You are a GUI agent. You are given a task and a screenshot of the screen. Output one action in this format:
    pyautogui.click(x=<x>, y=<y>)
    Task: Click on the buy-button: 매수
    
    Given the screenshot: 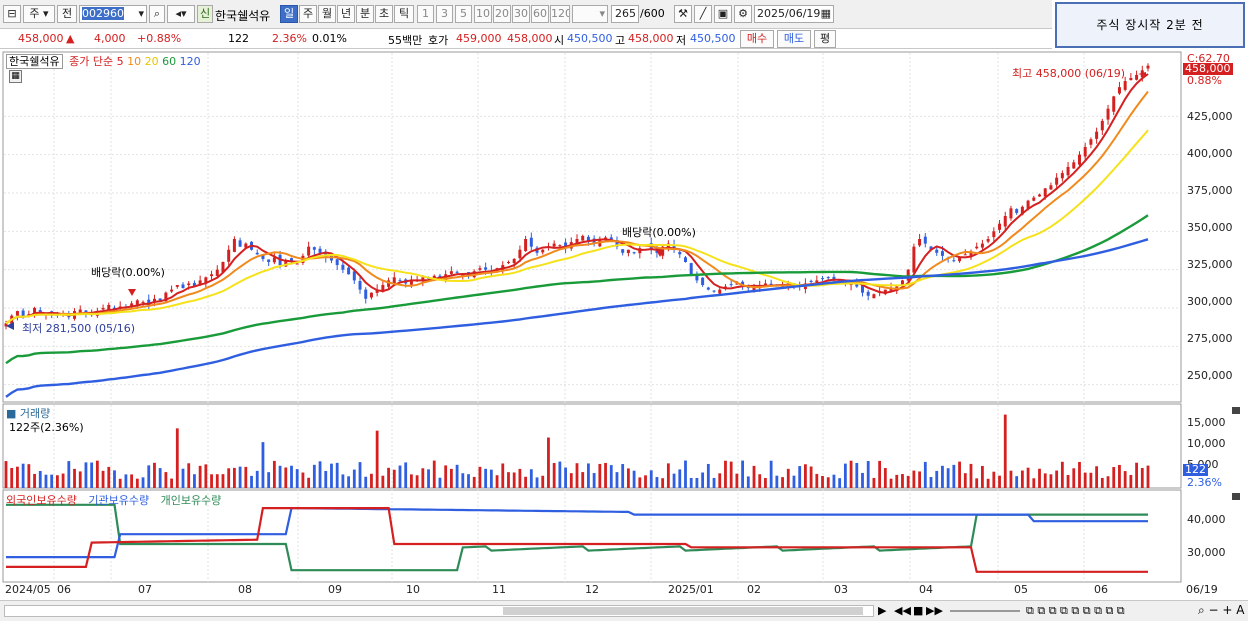 What is the action you would take?
    pyautogui.click(x=757, y=39)
    